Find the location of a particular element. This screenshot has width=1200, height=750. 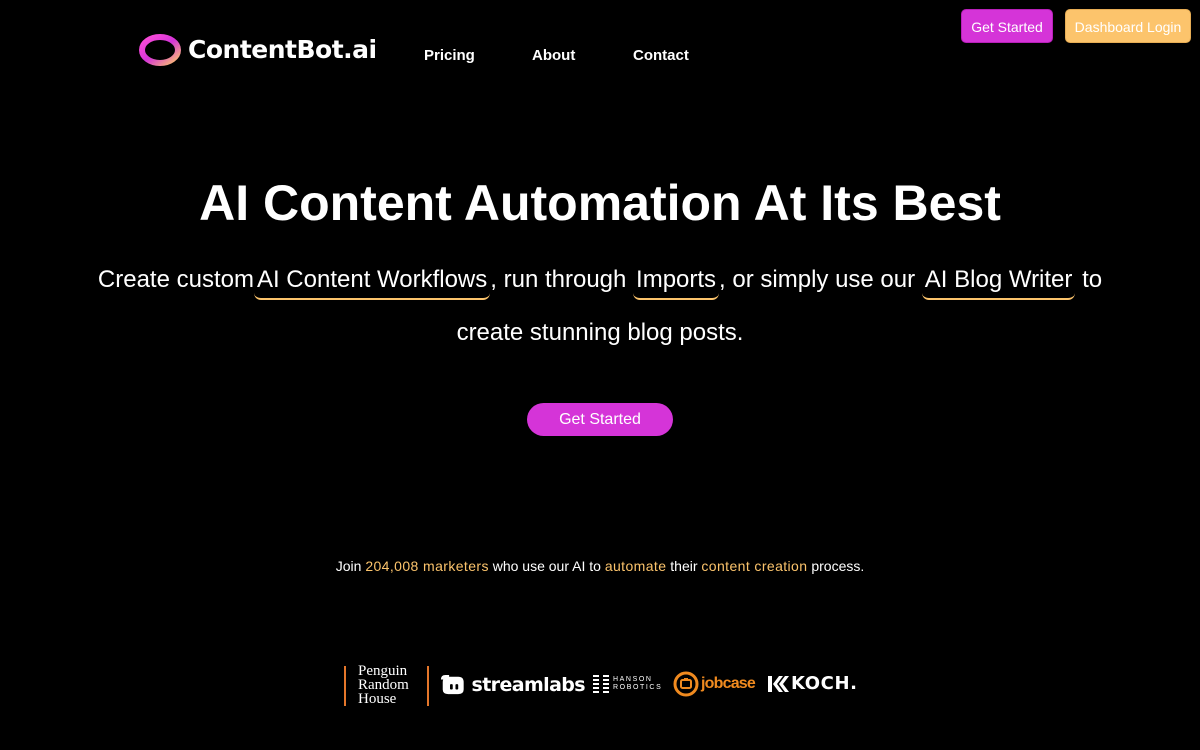

hanson-stripes-icon is located at coordinates (601, 684).